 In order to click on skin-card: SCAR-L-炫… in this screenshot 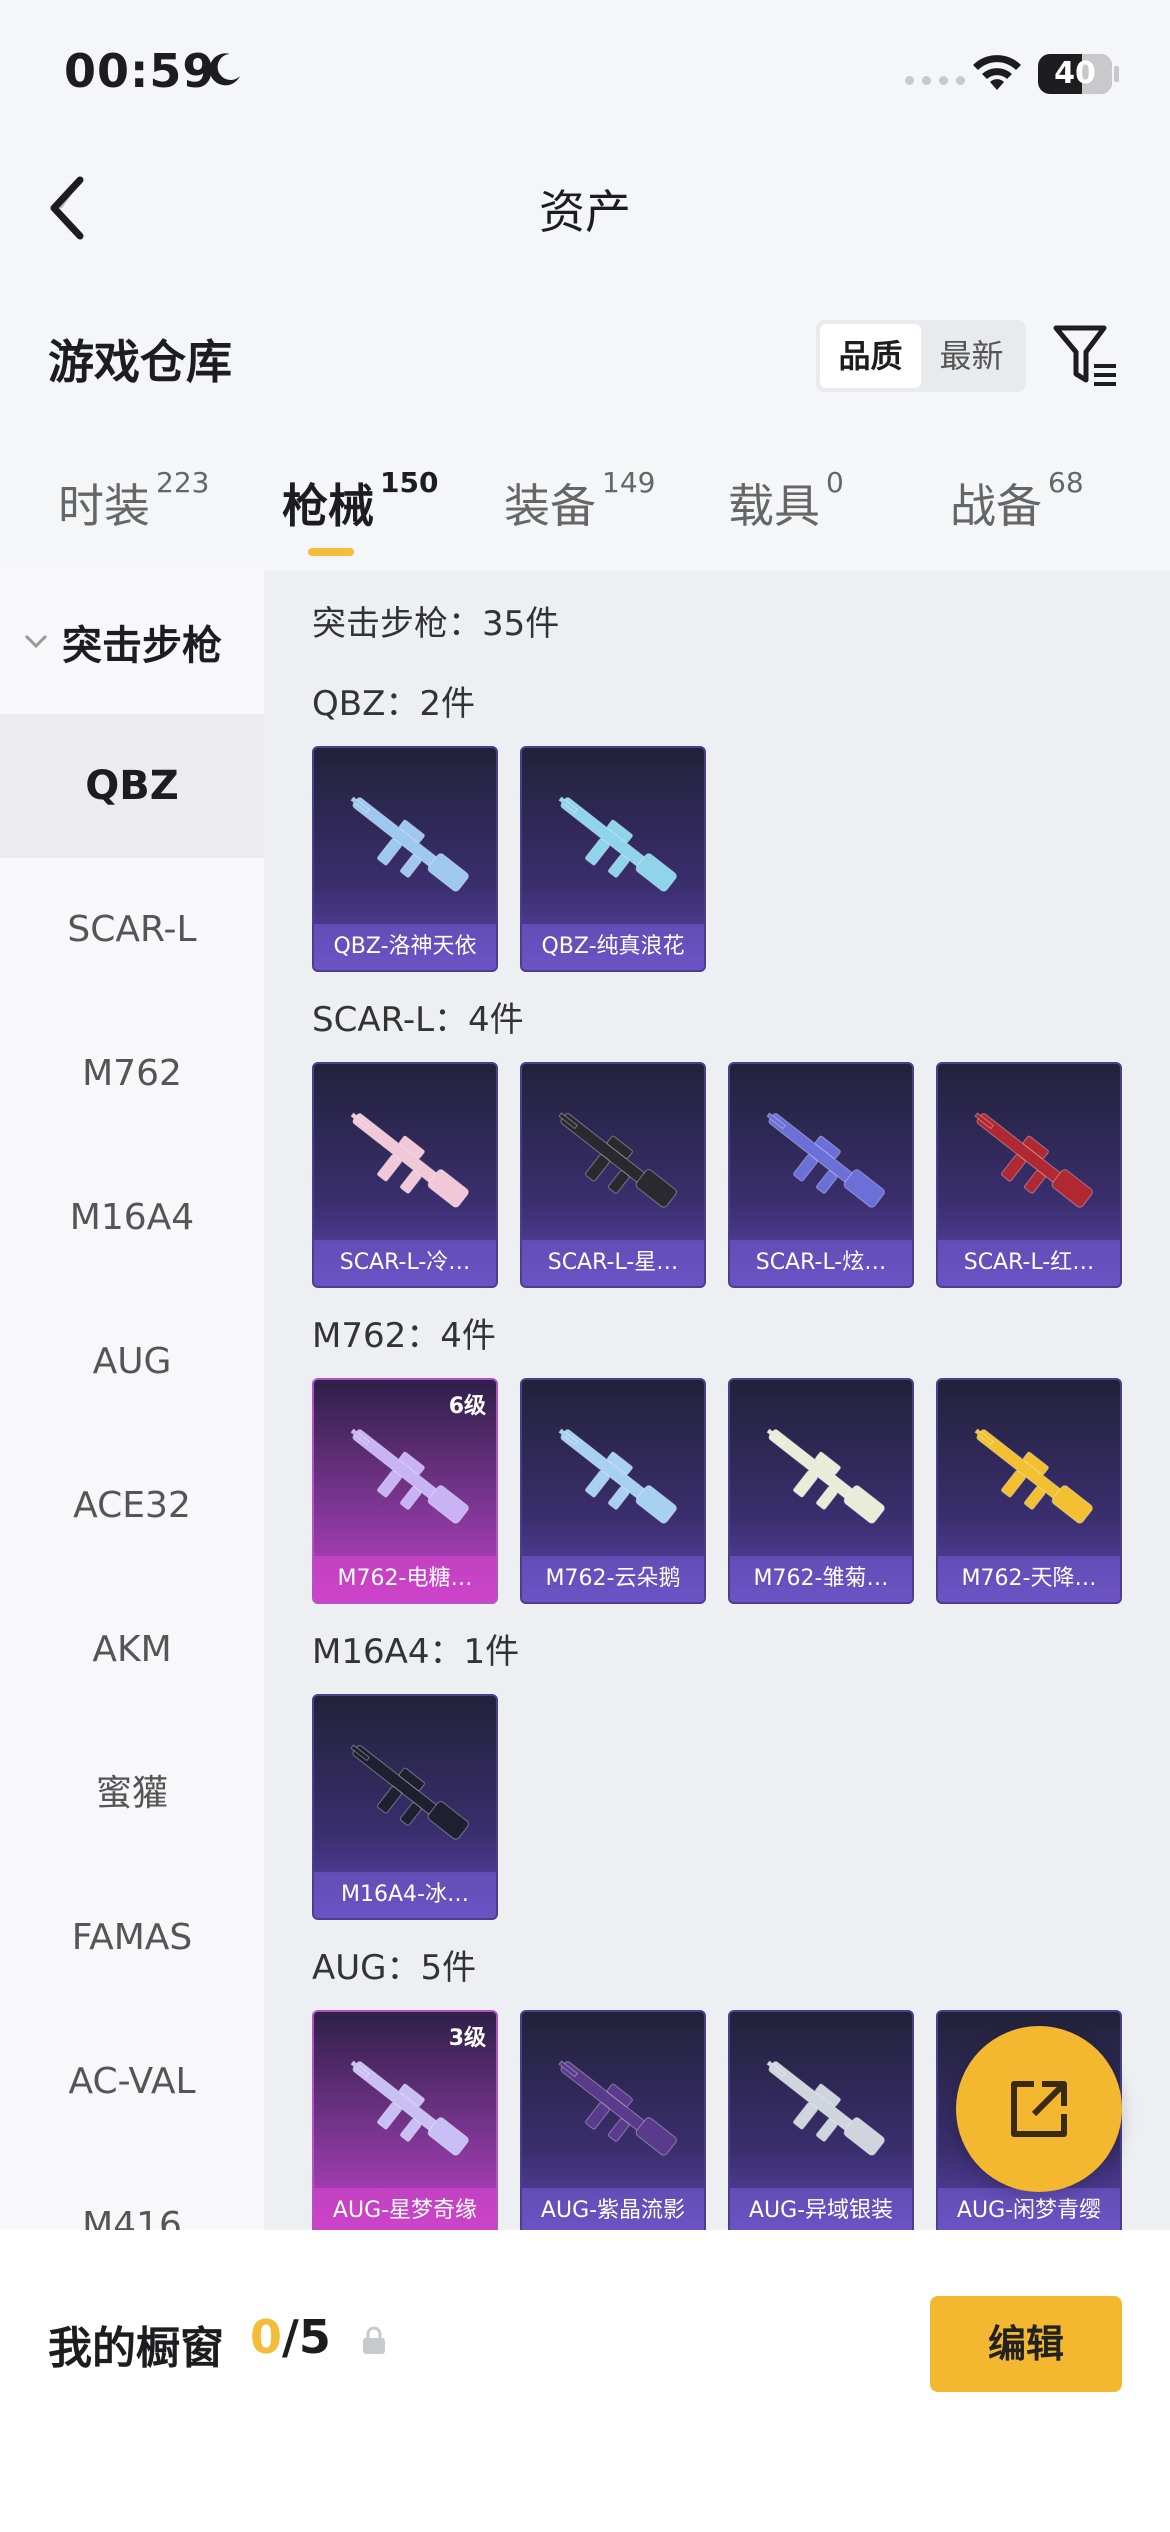, I will do `click(821, 1175)`.